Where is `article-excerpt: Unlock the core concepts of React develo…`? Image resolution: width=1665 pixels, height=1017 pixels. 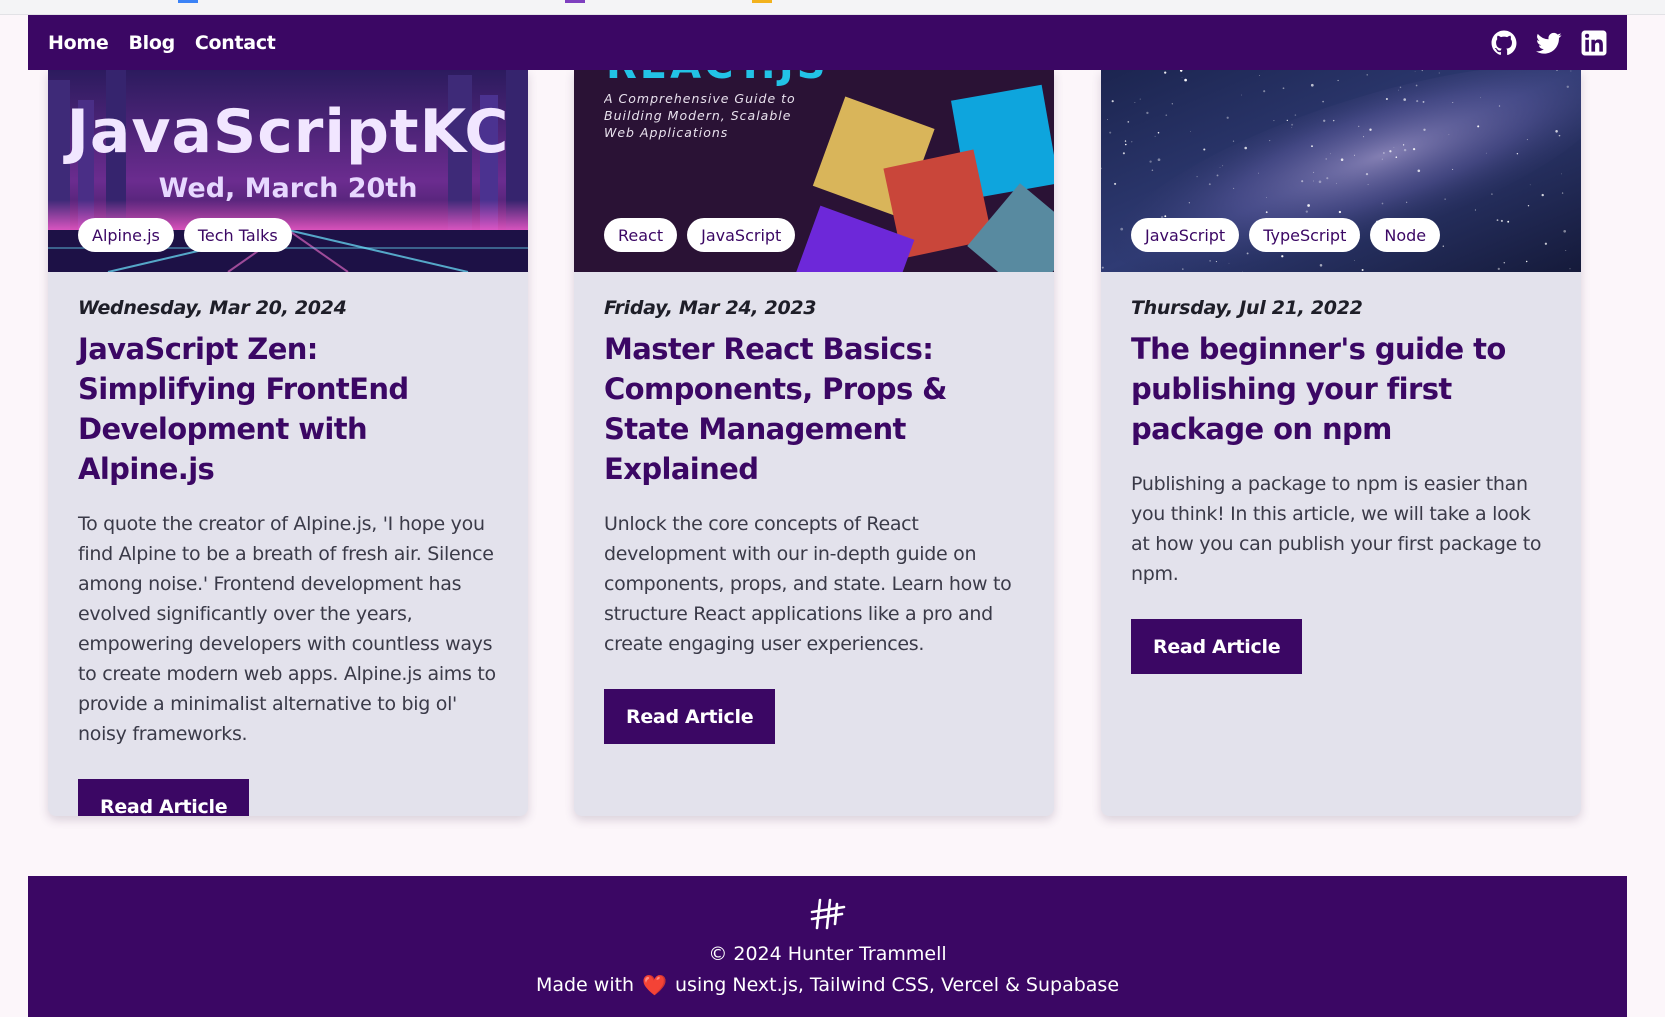 article-excerpt: Unlock the core concepts of React develo… is located at coordinates (808, 584).